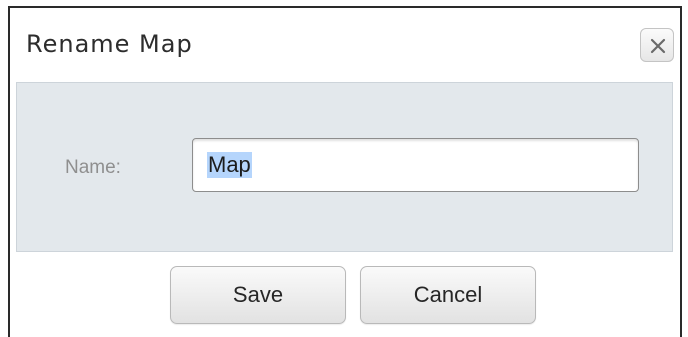 The height and width of the screenshot is (337, 688). I want to click on name-input-value: Map, so click(229, 165).